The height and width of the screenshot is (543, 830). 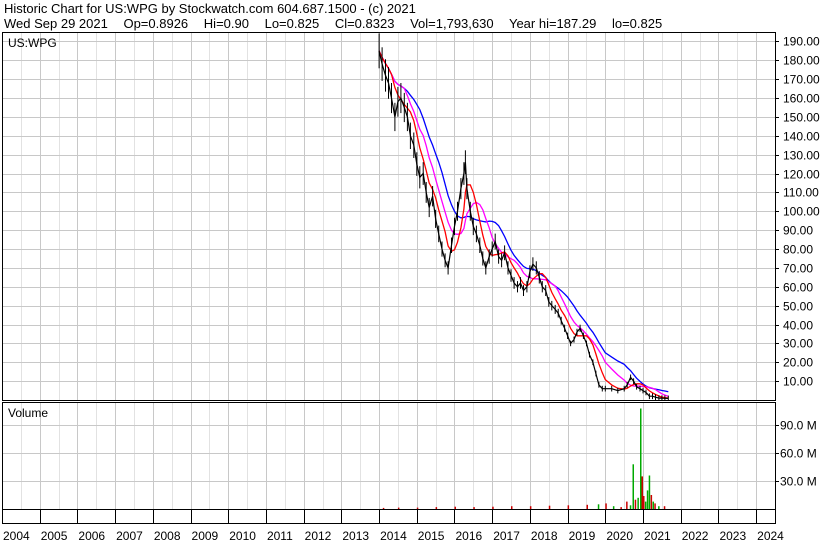 I want to click on symbol-label: US:WPG, so click(x=32, y=43).